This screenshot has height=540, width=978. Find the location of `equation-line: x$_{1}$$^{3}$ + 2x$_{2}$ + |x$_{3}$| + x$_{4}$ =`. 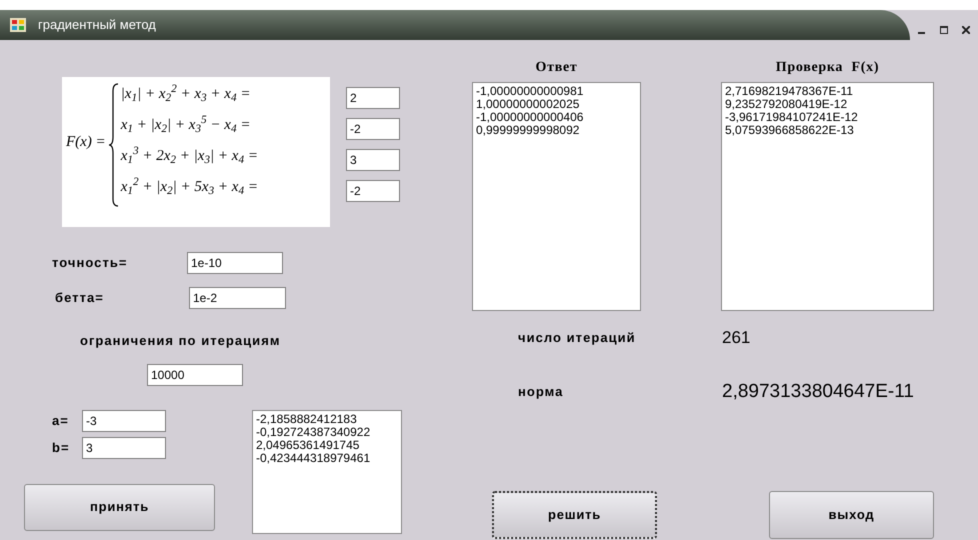

equation-line: x$_{1}$$^{3}$ + 2x$_{2}$ + |x$_{3}$| + x$_{4}$ = is located at coordinates (189, 156).